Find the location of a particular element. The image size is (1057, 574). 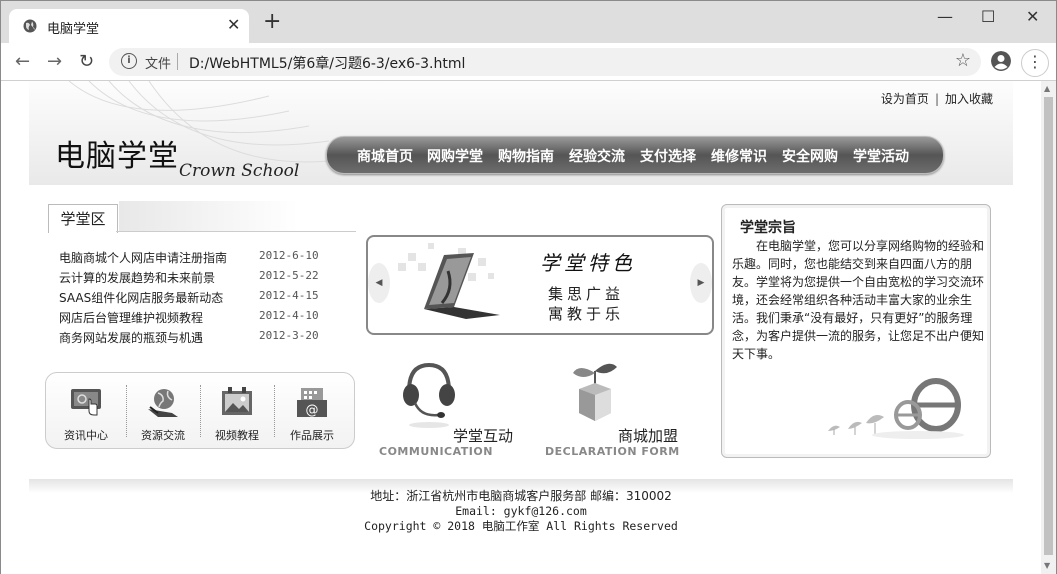

news-tab: 学堂区 is located at coordinates (83, 218).